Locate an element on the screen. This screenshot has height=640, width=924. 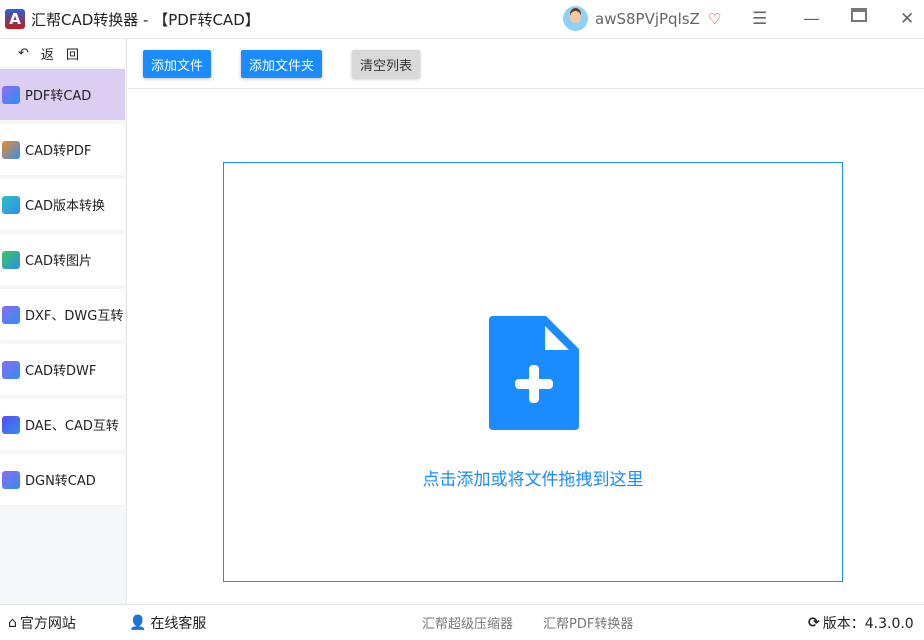
sidebar-item-cad-version: CAD版本转换 is located at coordinates (62, 204).